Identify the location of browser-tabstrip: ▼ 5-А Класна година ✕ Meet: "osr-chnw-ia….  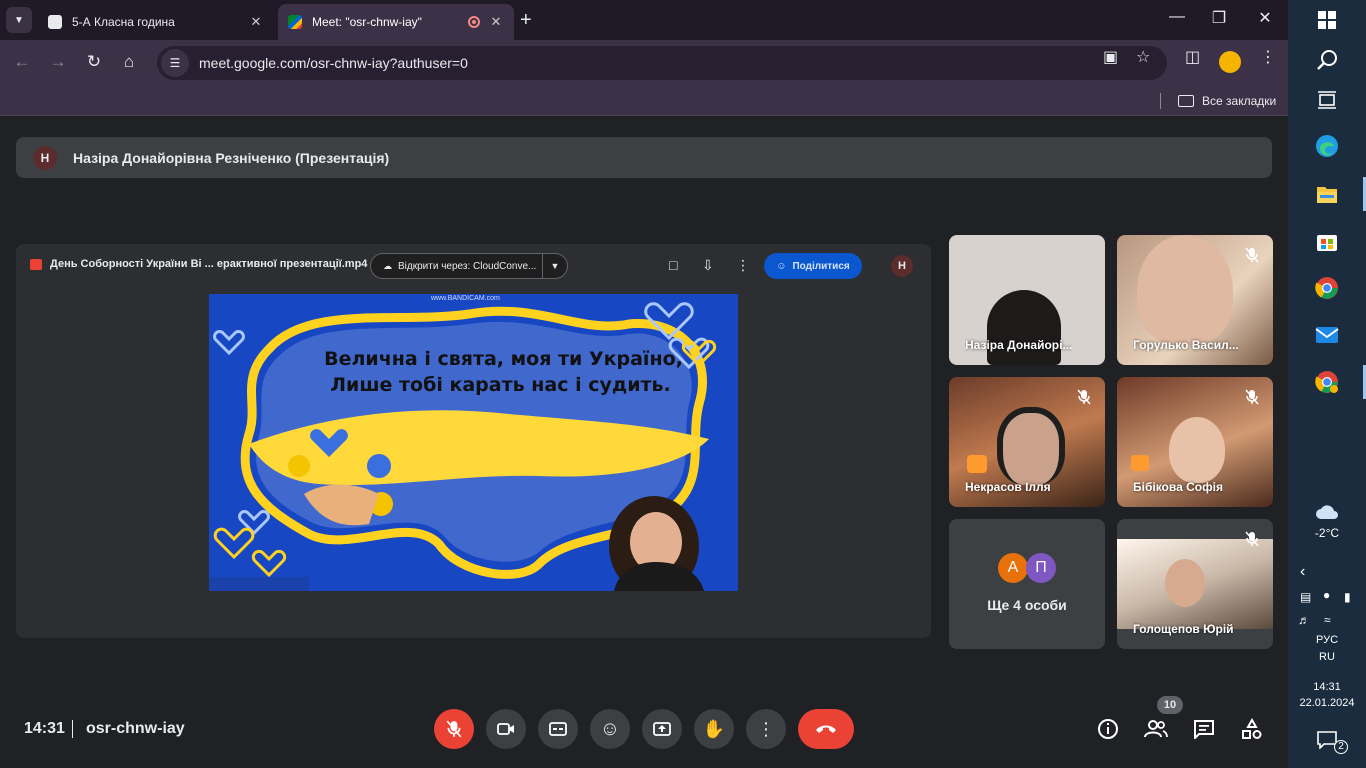
(644, 20).